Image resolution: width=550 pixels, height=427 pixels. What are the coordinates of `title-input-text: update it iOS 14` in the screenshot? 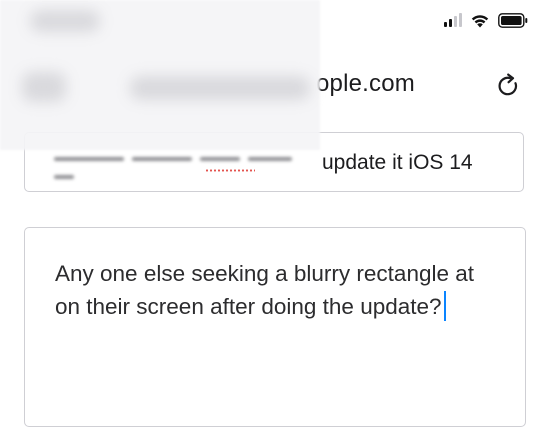 It's located at (397, 162).